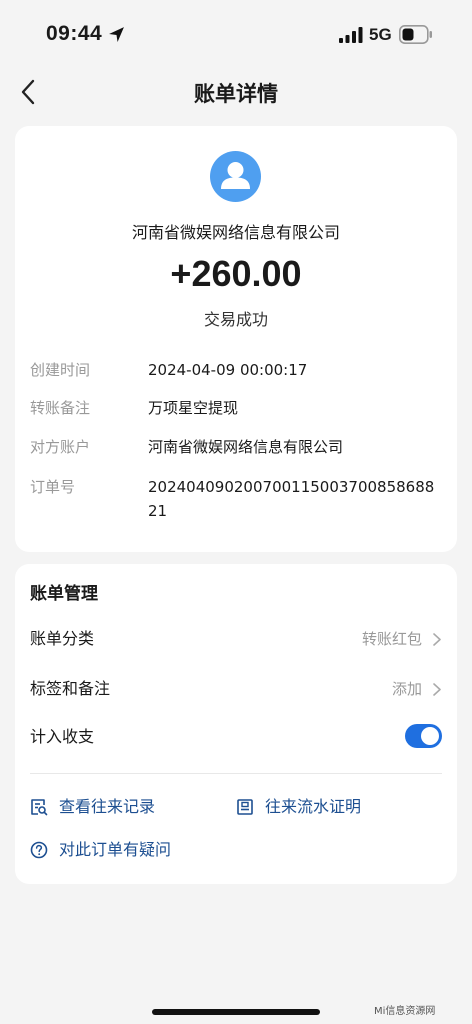 This screenshot has height=1024, width=472. Describe the element at coordinates (430, 736) in the screenshot. I see `toggle-knob` at that location.